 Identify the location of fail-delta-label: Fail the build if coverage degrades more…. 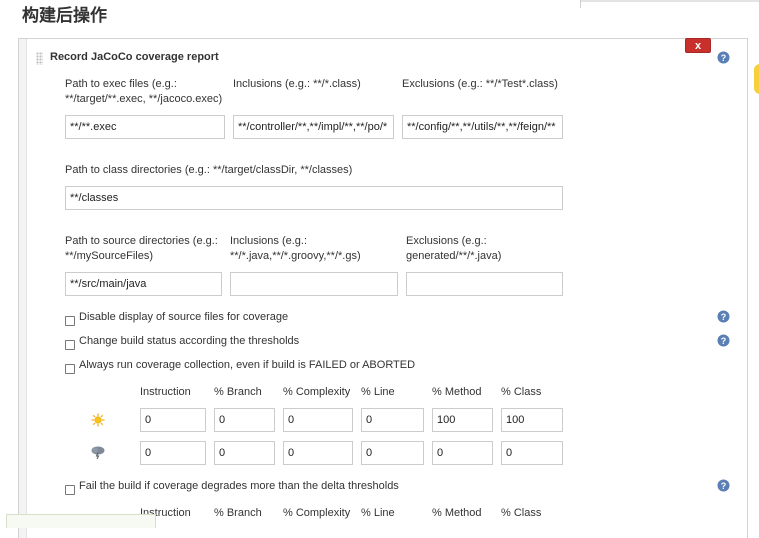
(239, 486).